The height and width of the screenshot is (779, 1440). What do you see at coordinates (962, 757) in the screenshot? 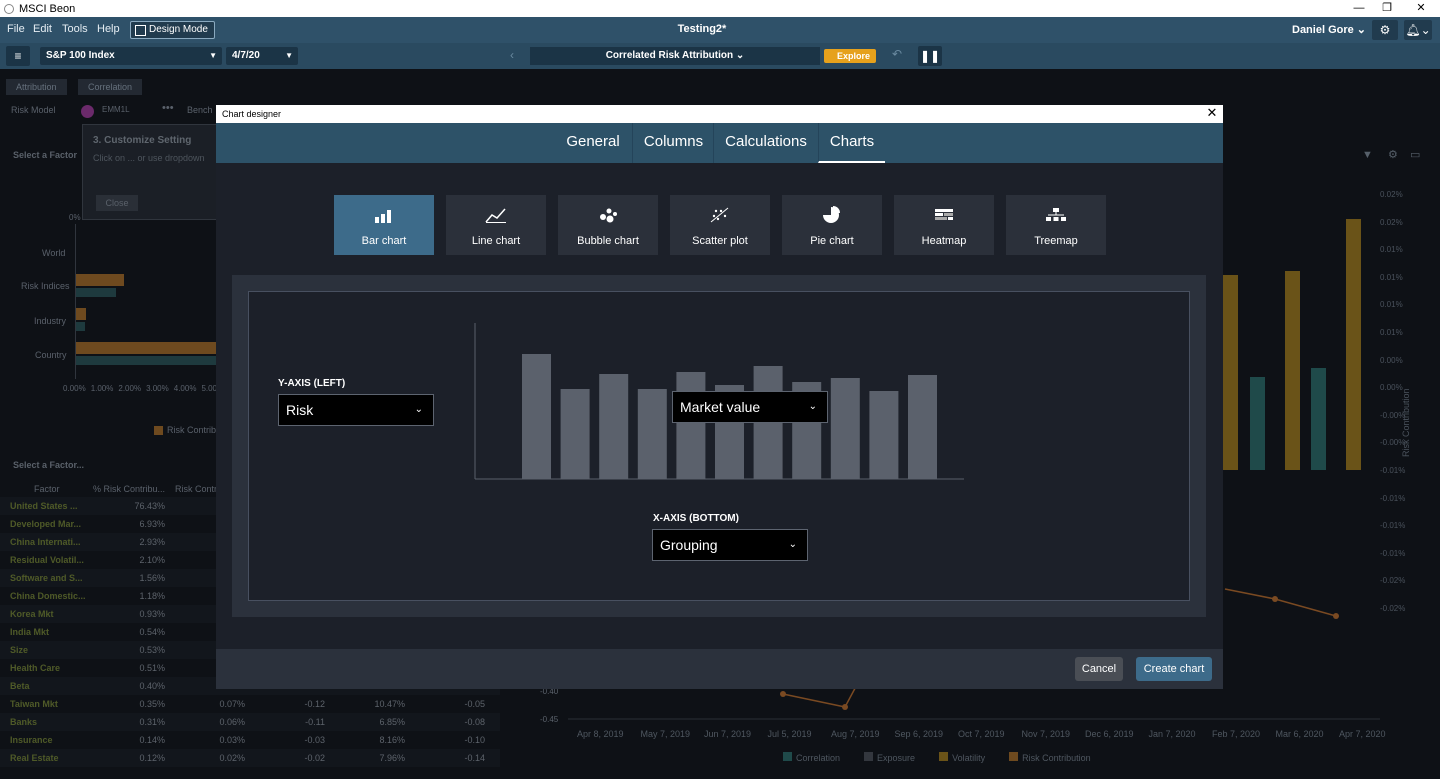
I see `legend-volatility: Volatility` at bounding box center [962, 757].